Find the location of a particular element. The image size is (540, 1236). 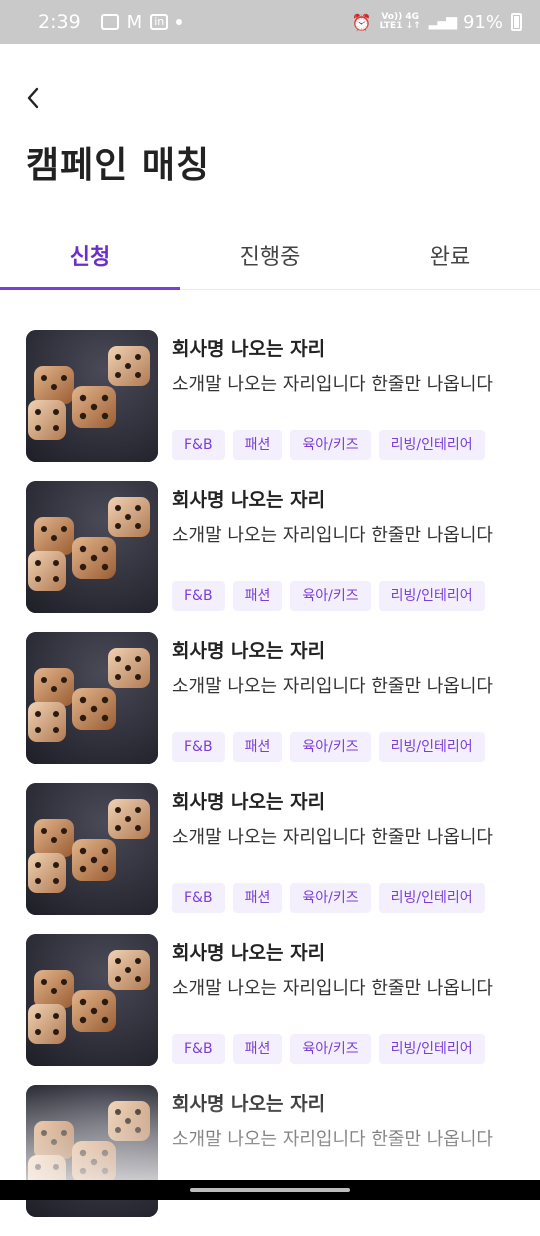

tab-in-progress: 진행중 is located at coordinates (270, 258).